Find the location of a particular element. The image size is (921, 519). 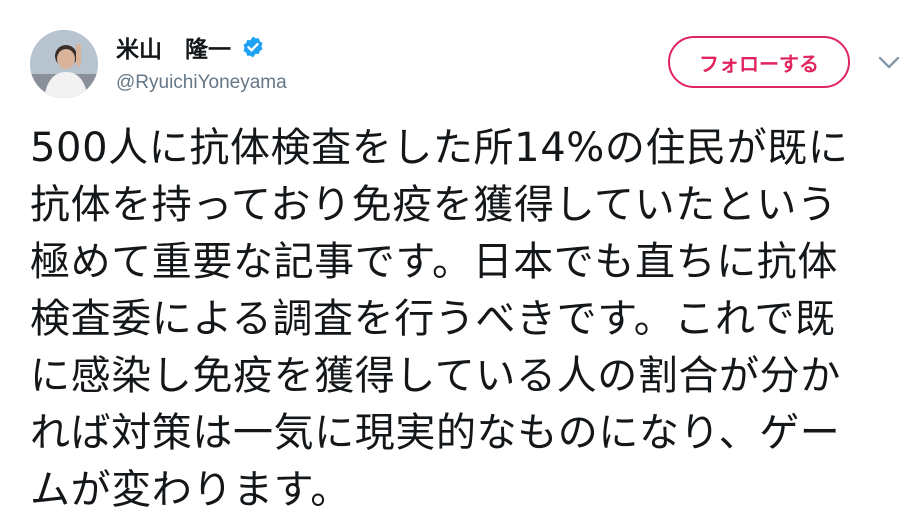

display-name-text: 米山 隆一 is located at coordinates (173, 50).